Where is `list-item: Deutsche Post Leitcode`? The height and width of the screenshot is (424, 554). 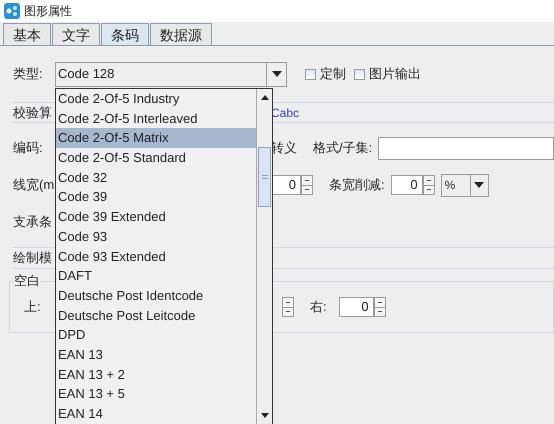
list-item: Deutsche Post Leitcode is located at coordinates (156, 316).